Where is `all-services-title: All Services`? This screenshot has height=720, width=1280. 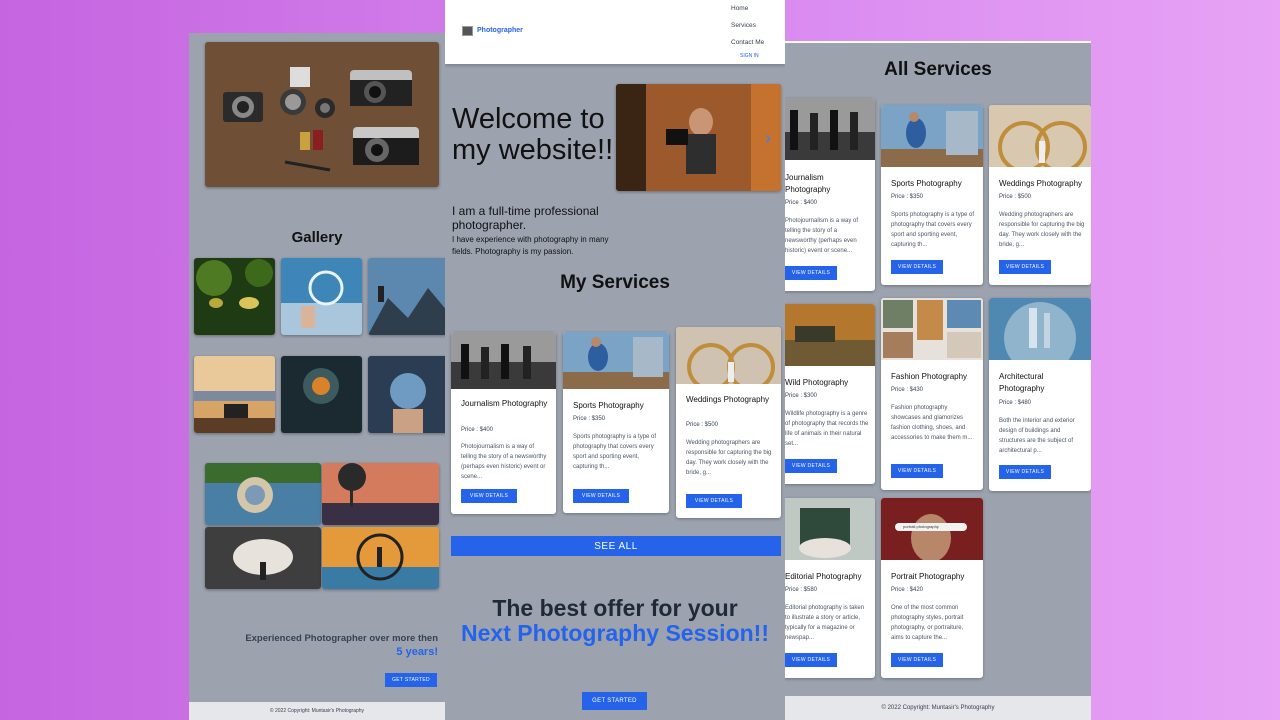 all-services-title: All Services is located at coordinates (938, 69).